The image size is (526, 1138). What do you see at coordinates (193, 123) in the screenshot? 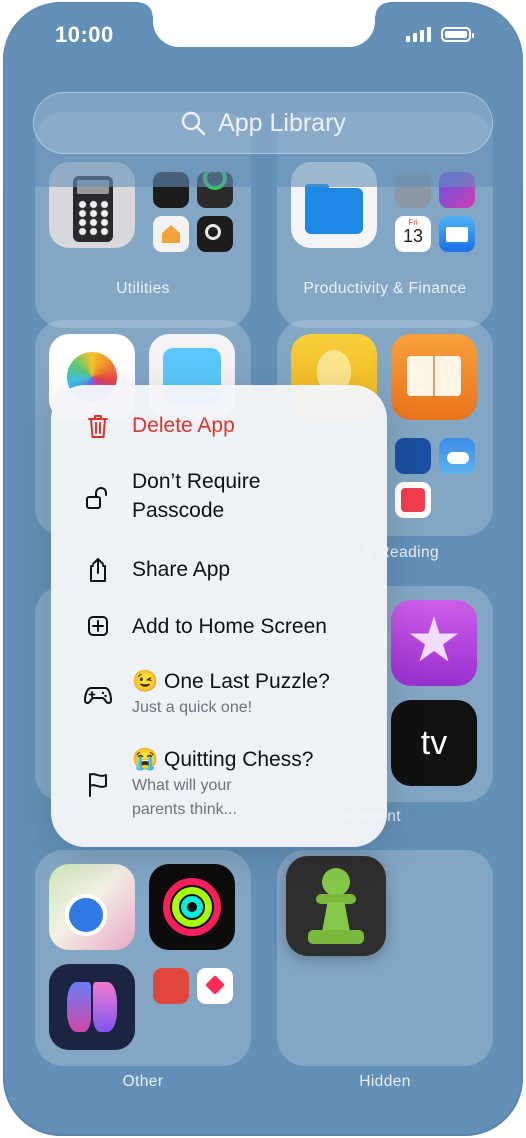
I see `search-icon` at bounding box center [193, 123].